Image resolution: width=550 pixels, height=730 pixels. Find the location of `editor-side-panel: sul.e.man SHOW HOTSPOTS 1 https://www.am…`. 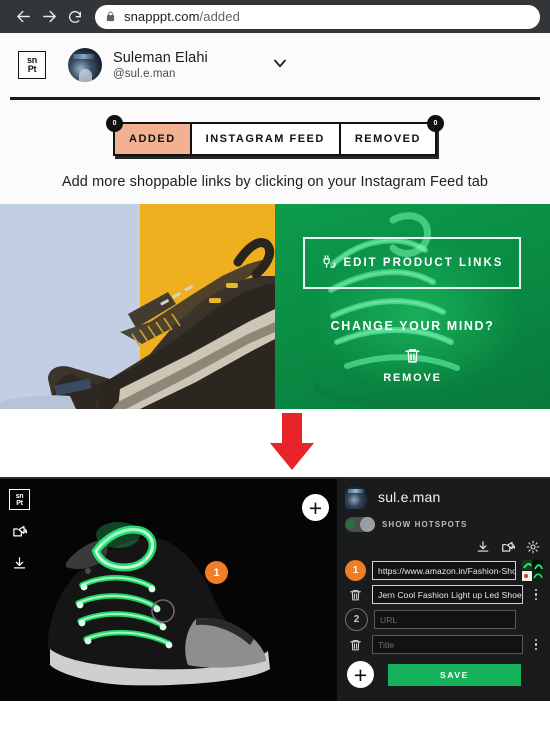

editor-side-panel: sul.e.man SHOW HOTSPOTS 1 https://www.am… is located at coordinates (443, 593).